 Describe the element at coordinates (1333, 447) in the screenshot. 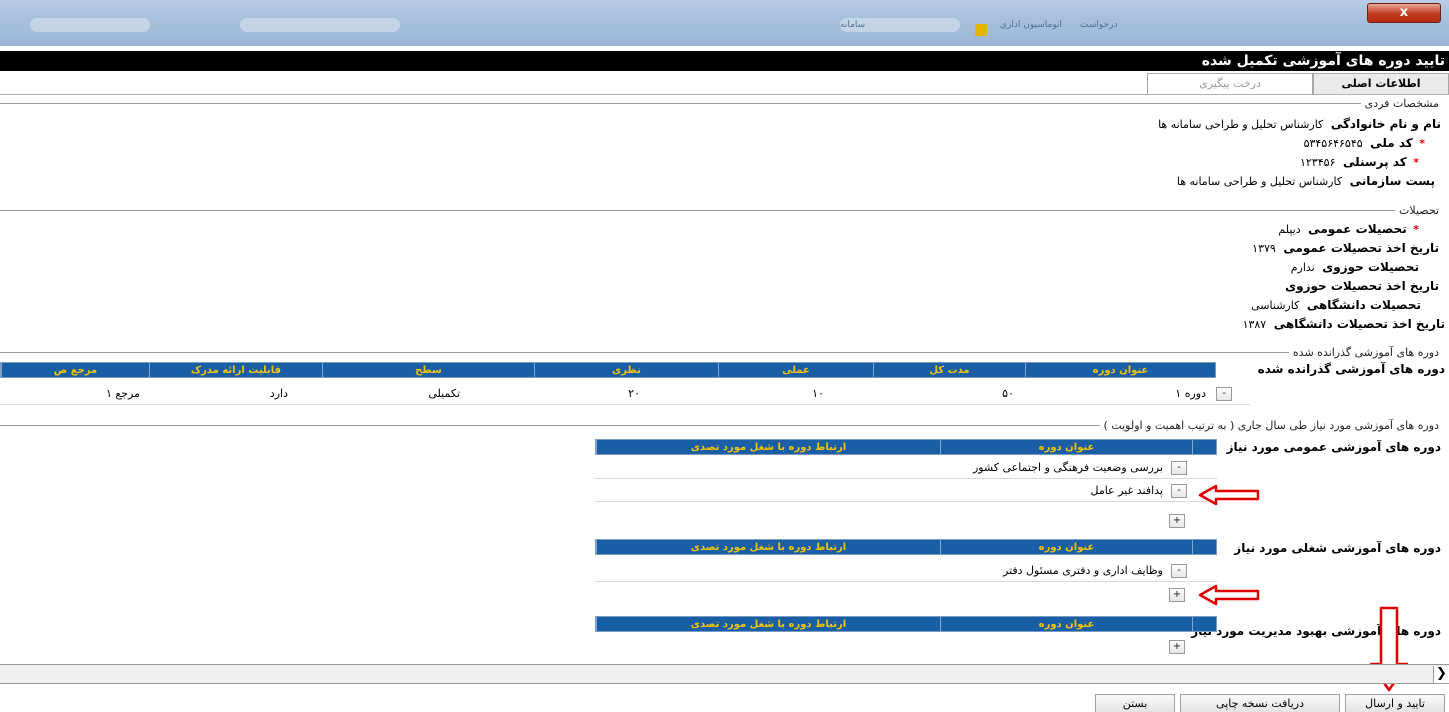

I see `general-courses-title: دوره های آموزشی عمومی مورد نیاز` at that location.